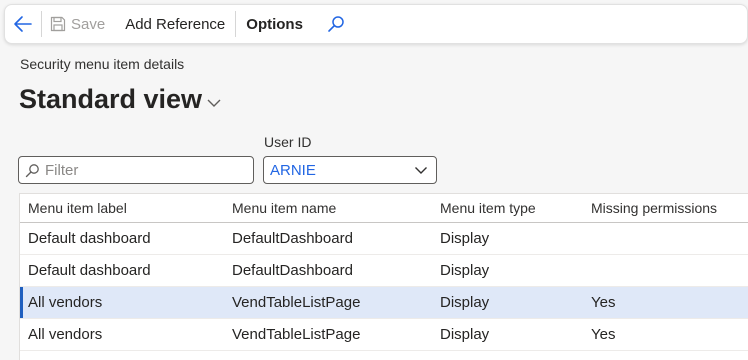 The height and width of the screenshot is (360, 748). What do you see at coordinates (77, 208) in the screenshot?
I see `column-header-menu-item-label: Menu item label` at bounding box center [77, 208].